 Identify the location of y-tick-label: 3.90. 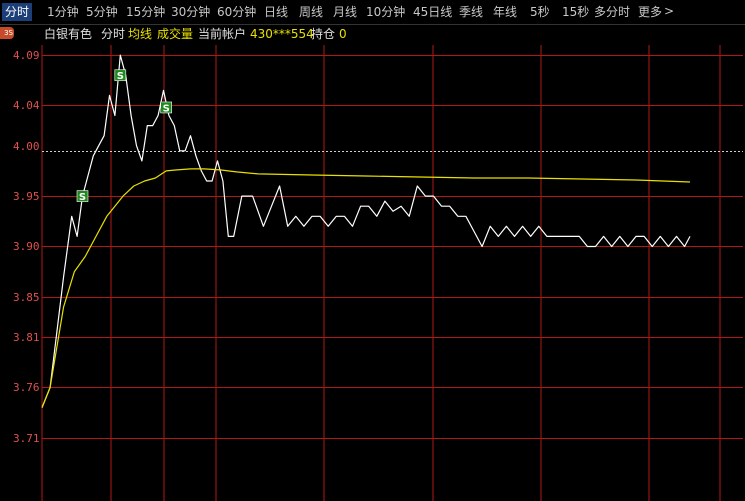
(26, 246).